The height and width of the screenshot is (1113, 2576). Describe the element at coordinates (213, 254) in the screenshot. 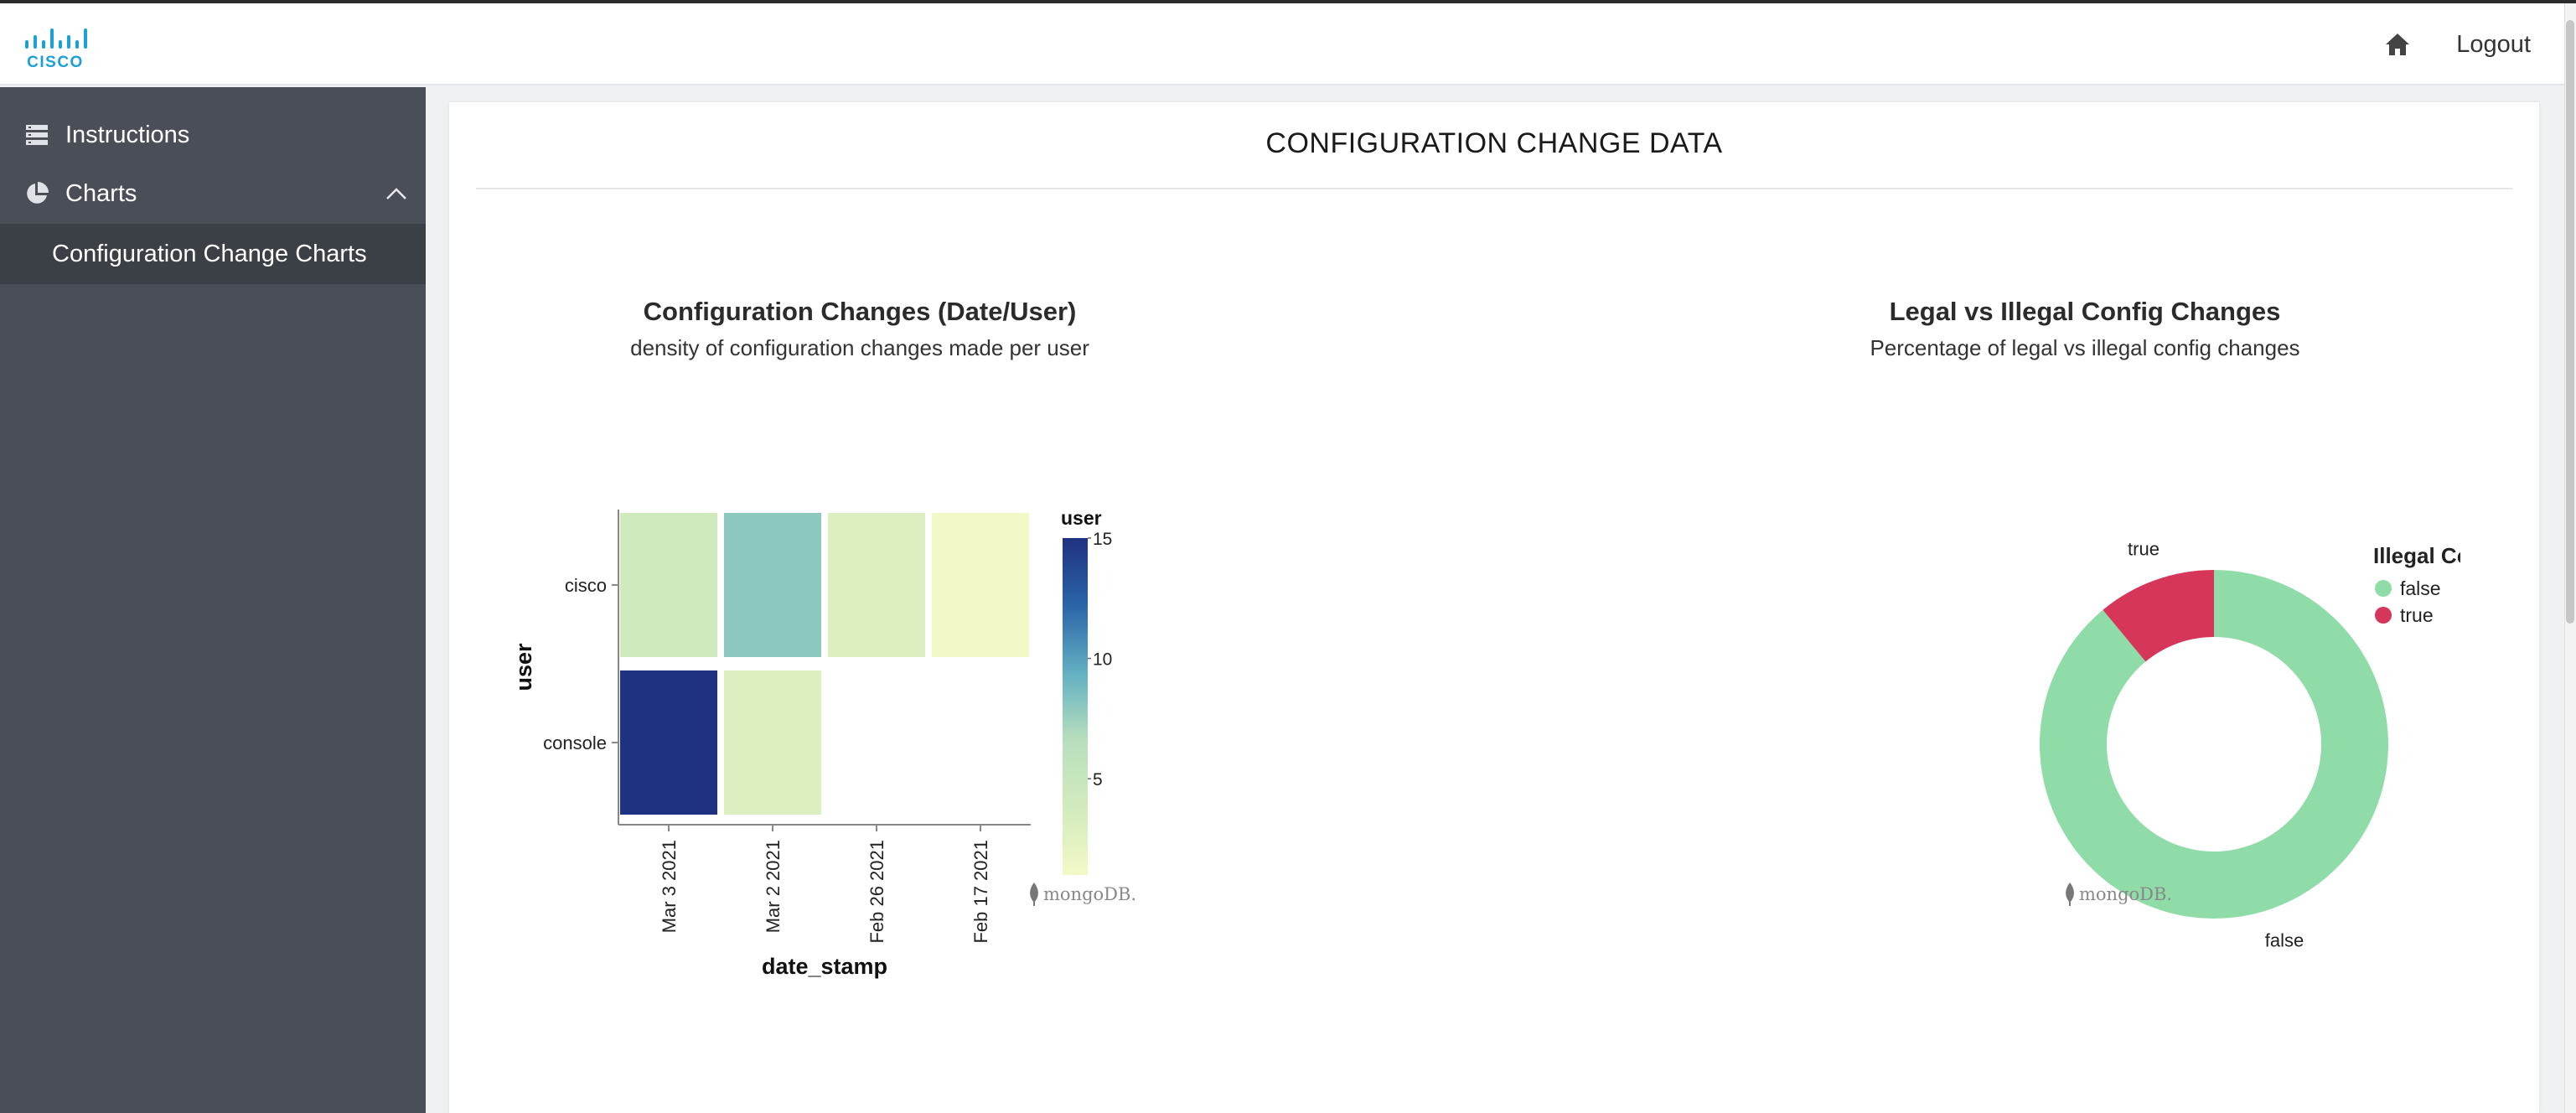

I see `sidebar-subitem-configuration-change-charts: Configuration Change Charts` at that location.